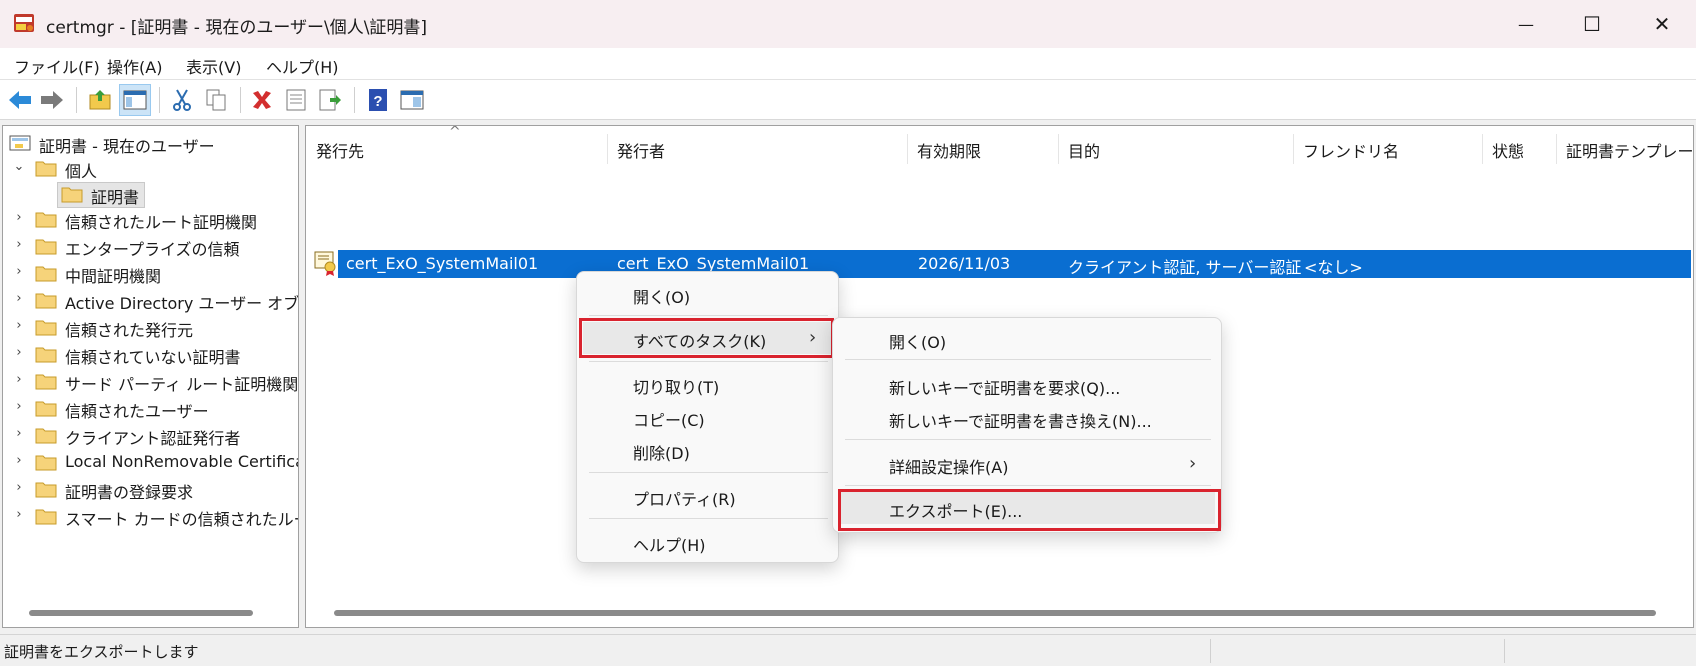 This screenshot has width=1696, height=666. I want to click on tree-item-label: 個人, so click(81, 171).